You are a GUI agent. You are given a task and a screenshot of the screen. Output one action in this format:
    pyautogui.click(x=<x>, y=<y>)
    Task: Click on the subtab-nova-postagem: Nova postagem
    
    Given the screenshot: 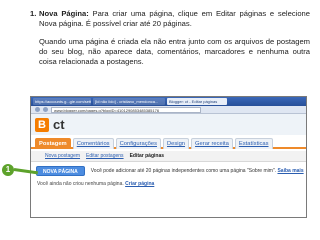 What is the action you would take?
    pyautogui.click(x=62, y=156)
    